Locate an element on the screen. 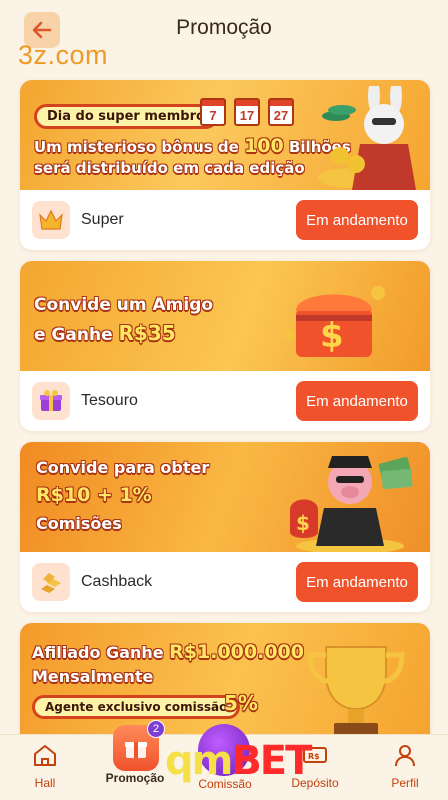 The image size is (448, 800). banner-line: Convide para obter is located at coordinates (123, 467).